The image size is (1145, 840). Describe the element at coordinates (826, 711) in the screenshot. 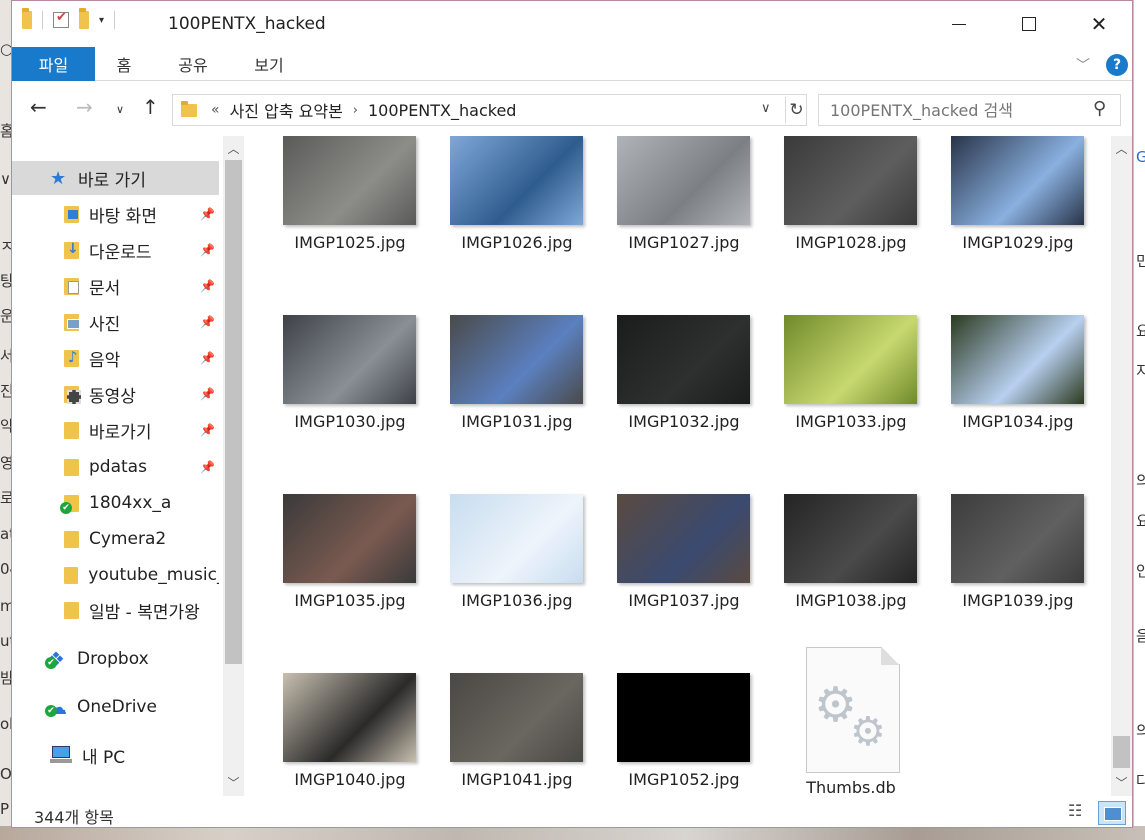

I see `file-item: ⚙ ⚙ Thumbs.db` at that location.